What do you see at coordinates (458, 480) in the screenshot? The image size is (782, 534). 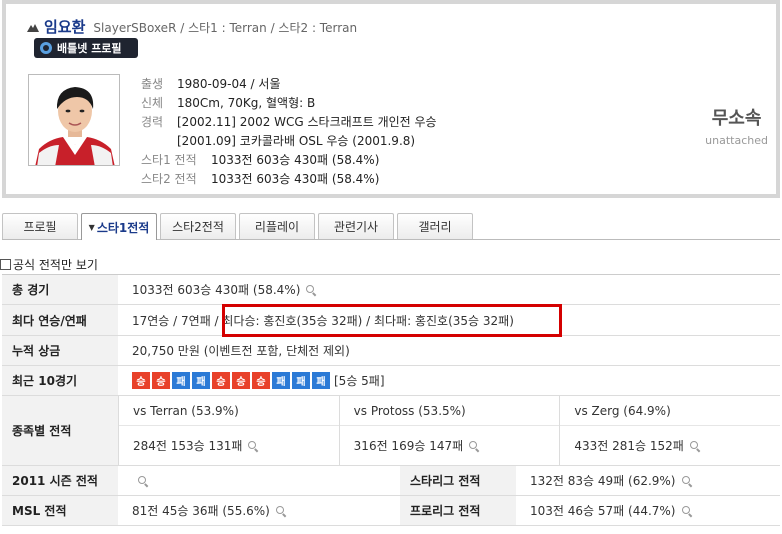 I see `stats-header: 스타리그 전적` at bounding box center [458, 480].